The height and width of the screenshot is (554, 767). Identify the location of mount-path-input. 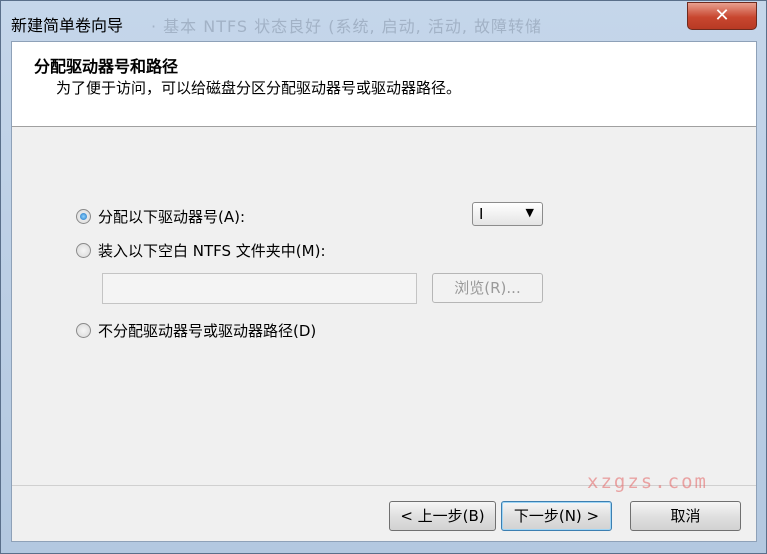
(259, 288).